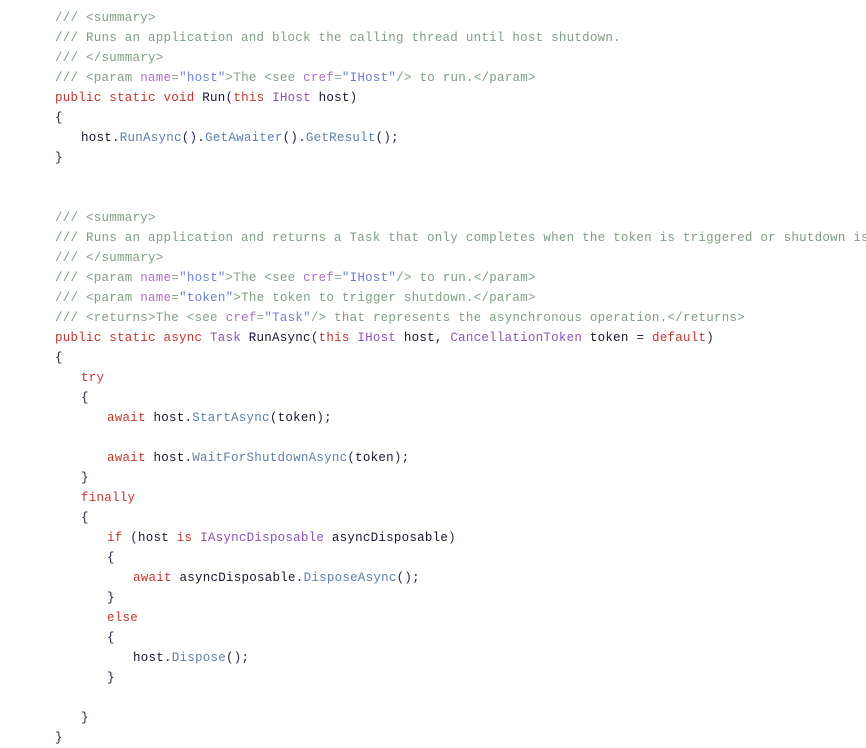  Describe the element at coordinates (123, 618) in the screenshot. I see `code-token: else` at that location.